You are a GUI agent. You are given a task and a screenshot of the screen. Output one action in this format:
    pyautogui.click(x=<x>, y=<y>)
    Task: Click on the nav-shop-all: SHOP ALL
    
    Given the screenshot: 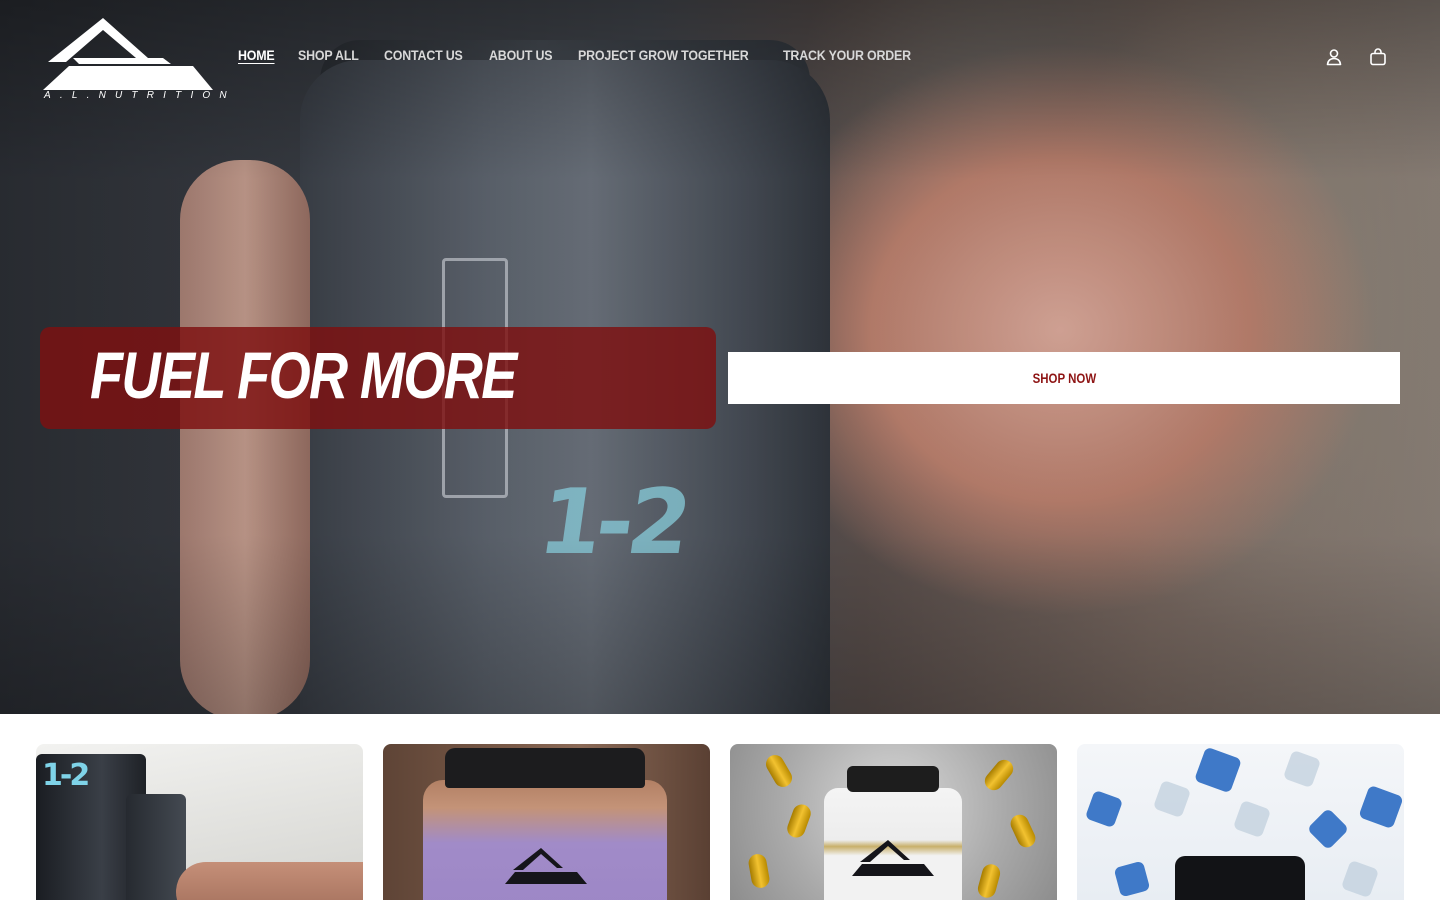 What is the action you would take?
    pyautogui.click(x=328, y=55)
    